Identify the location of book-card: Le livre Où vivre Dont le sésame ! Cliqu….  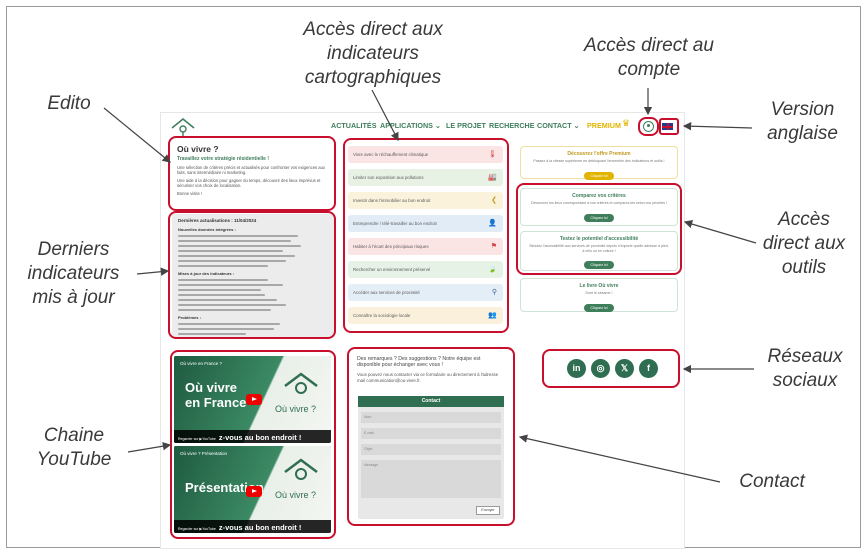
(599, 295).